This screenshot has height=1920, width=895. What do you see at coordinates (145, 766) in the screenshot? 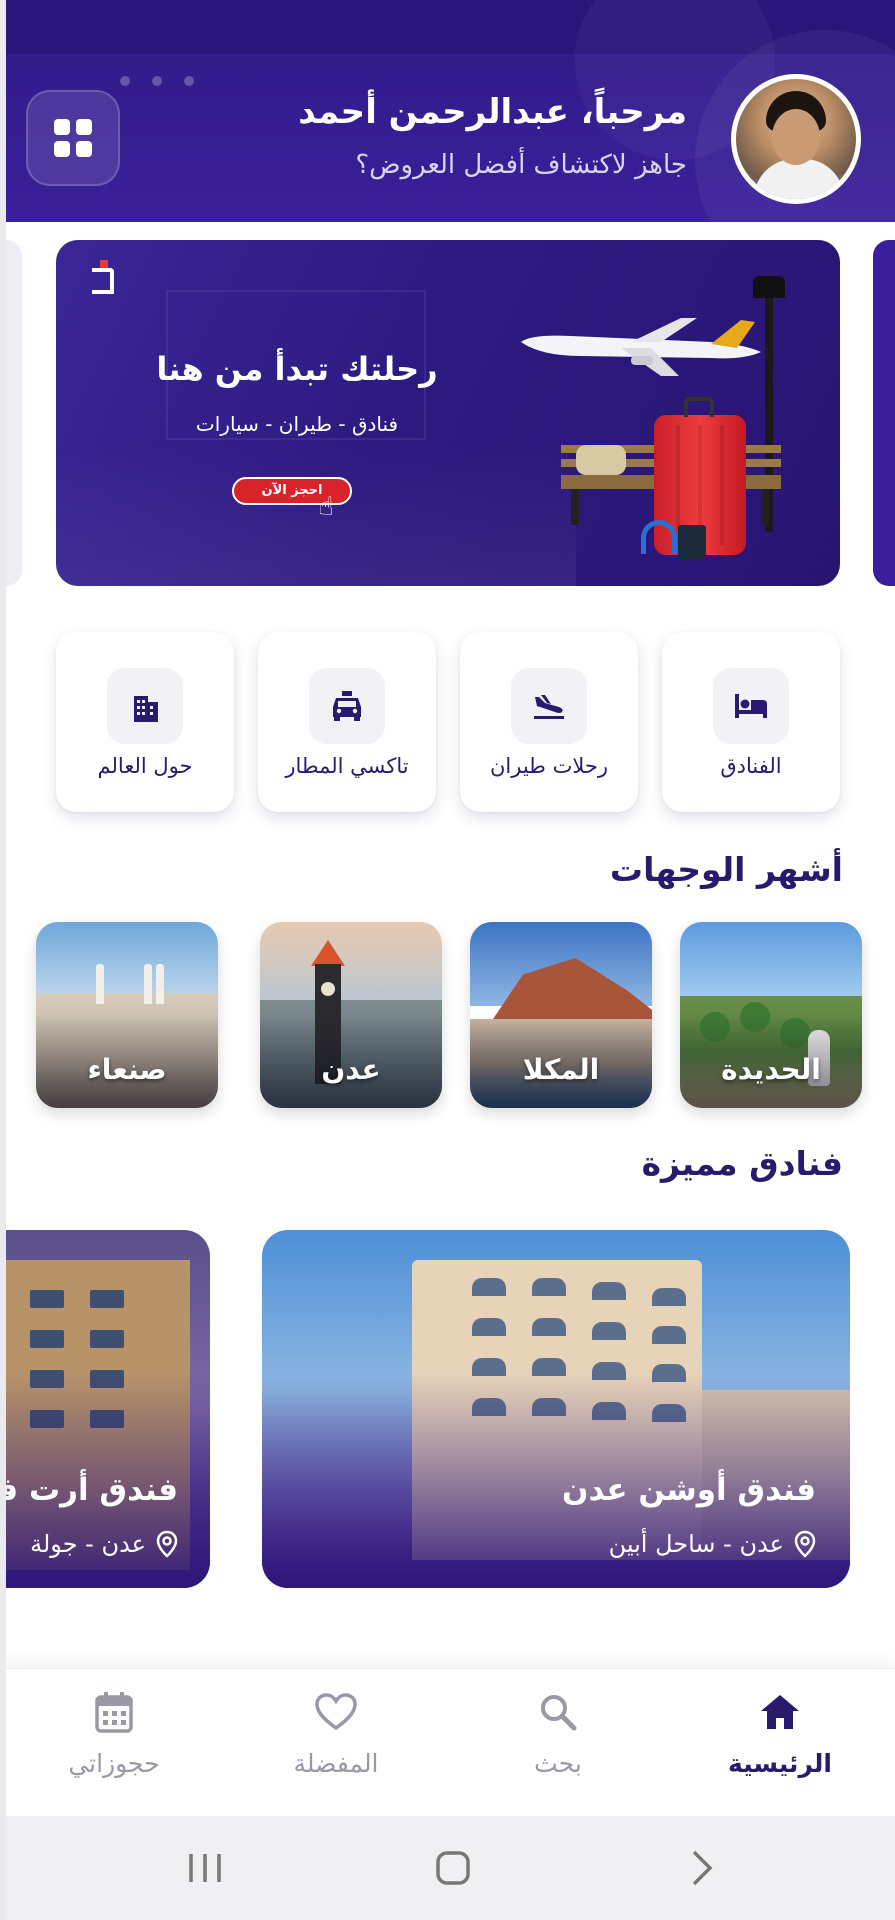
I see `service-label: حول العالم` at bounding box center [145, 766].